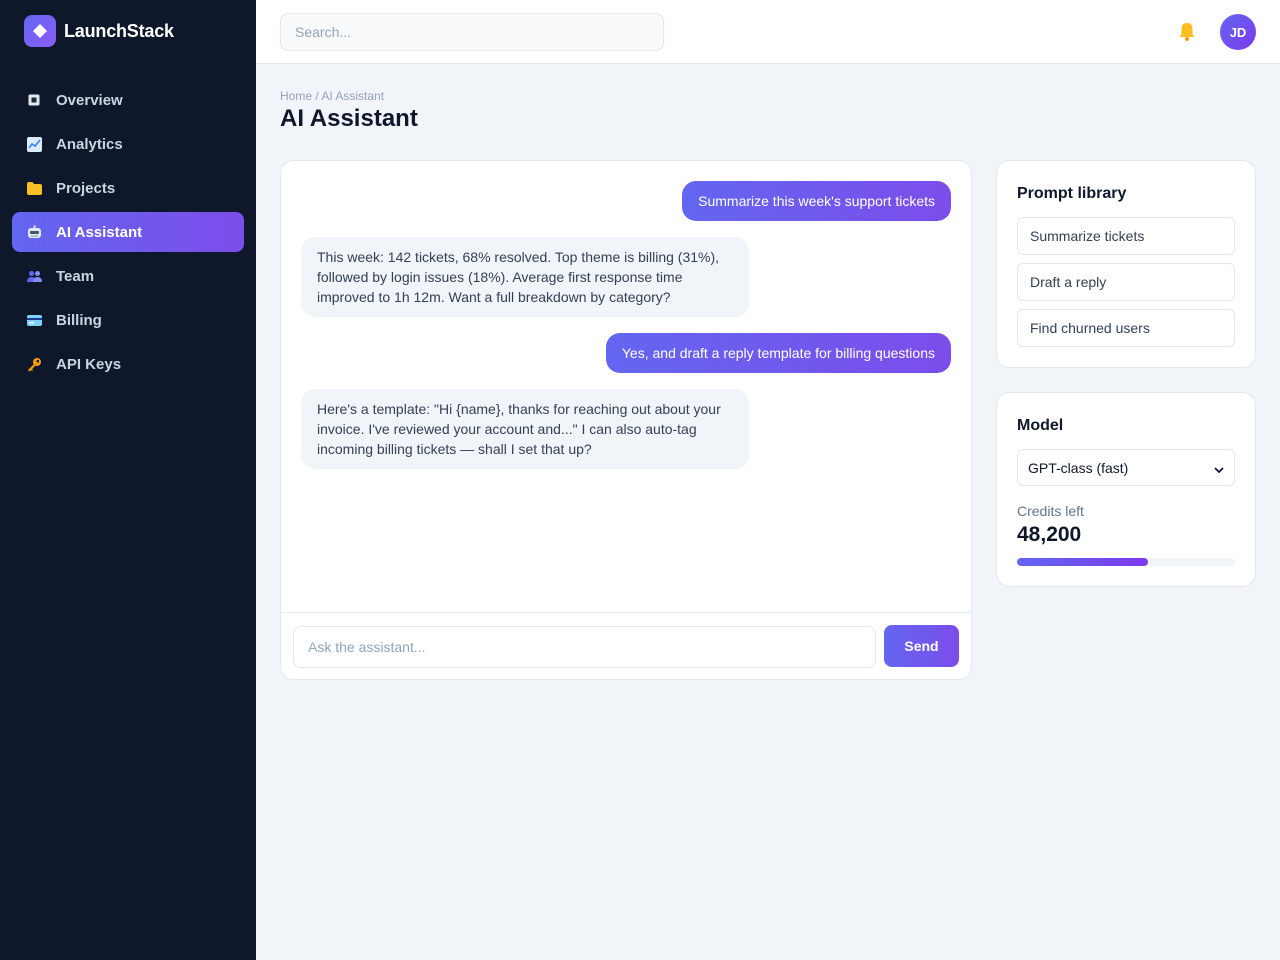  Describe the element at coordinates (128, 100) in the screenshot. I see `sidebar-item-overview: Overview` at that location.